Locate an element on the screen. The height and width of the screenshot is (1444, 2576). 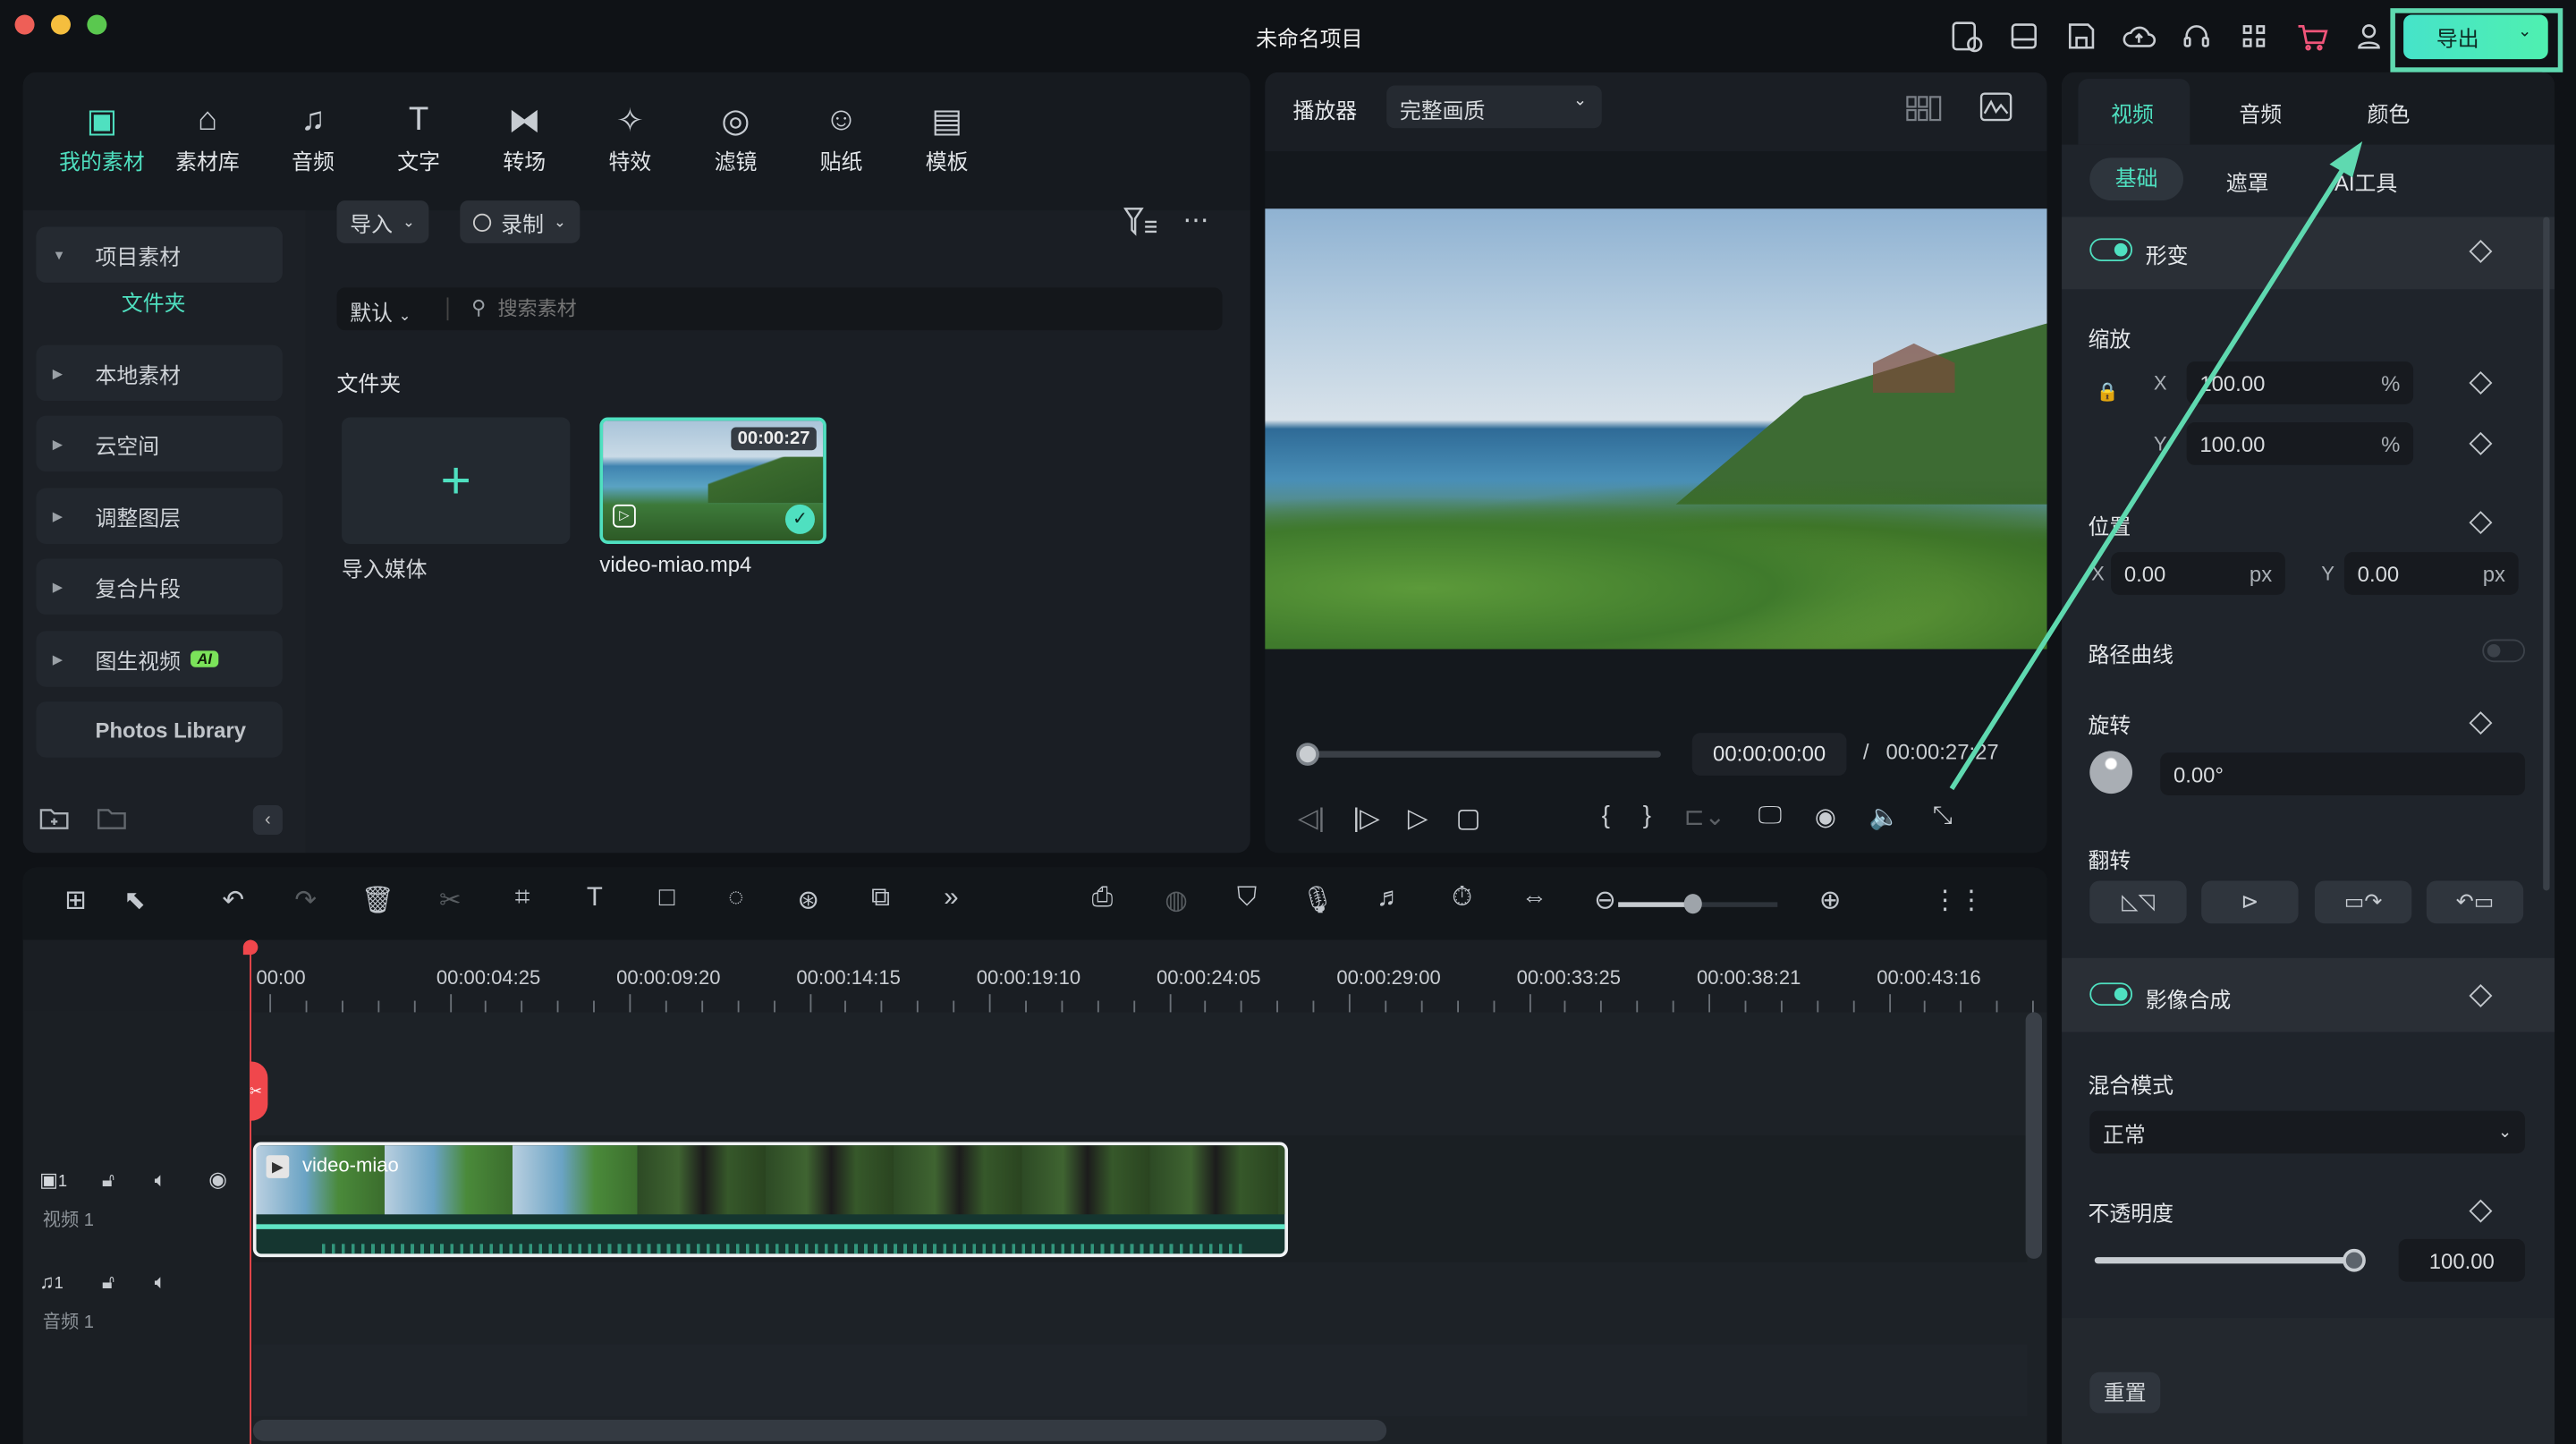
annotation-arrow is located at coordinates (2156, 465).